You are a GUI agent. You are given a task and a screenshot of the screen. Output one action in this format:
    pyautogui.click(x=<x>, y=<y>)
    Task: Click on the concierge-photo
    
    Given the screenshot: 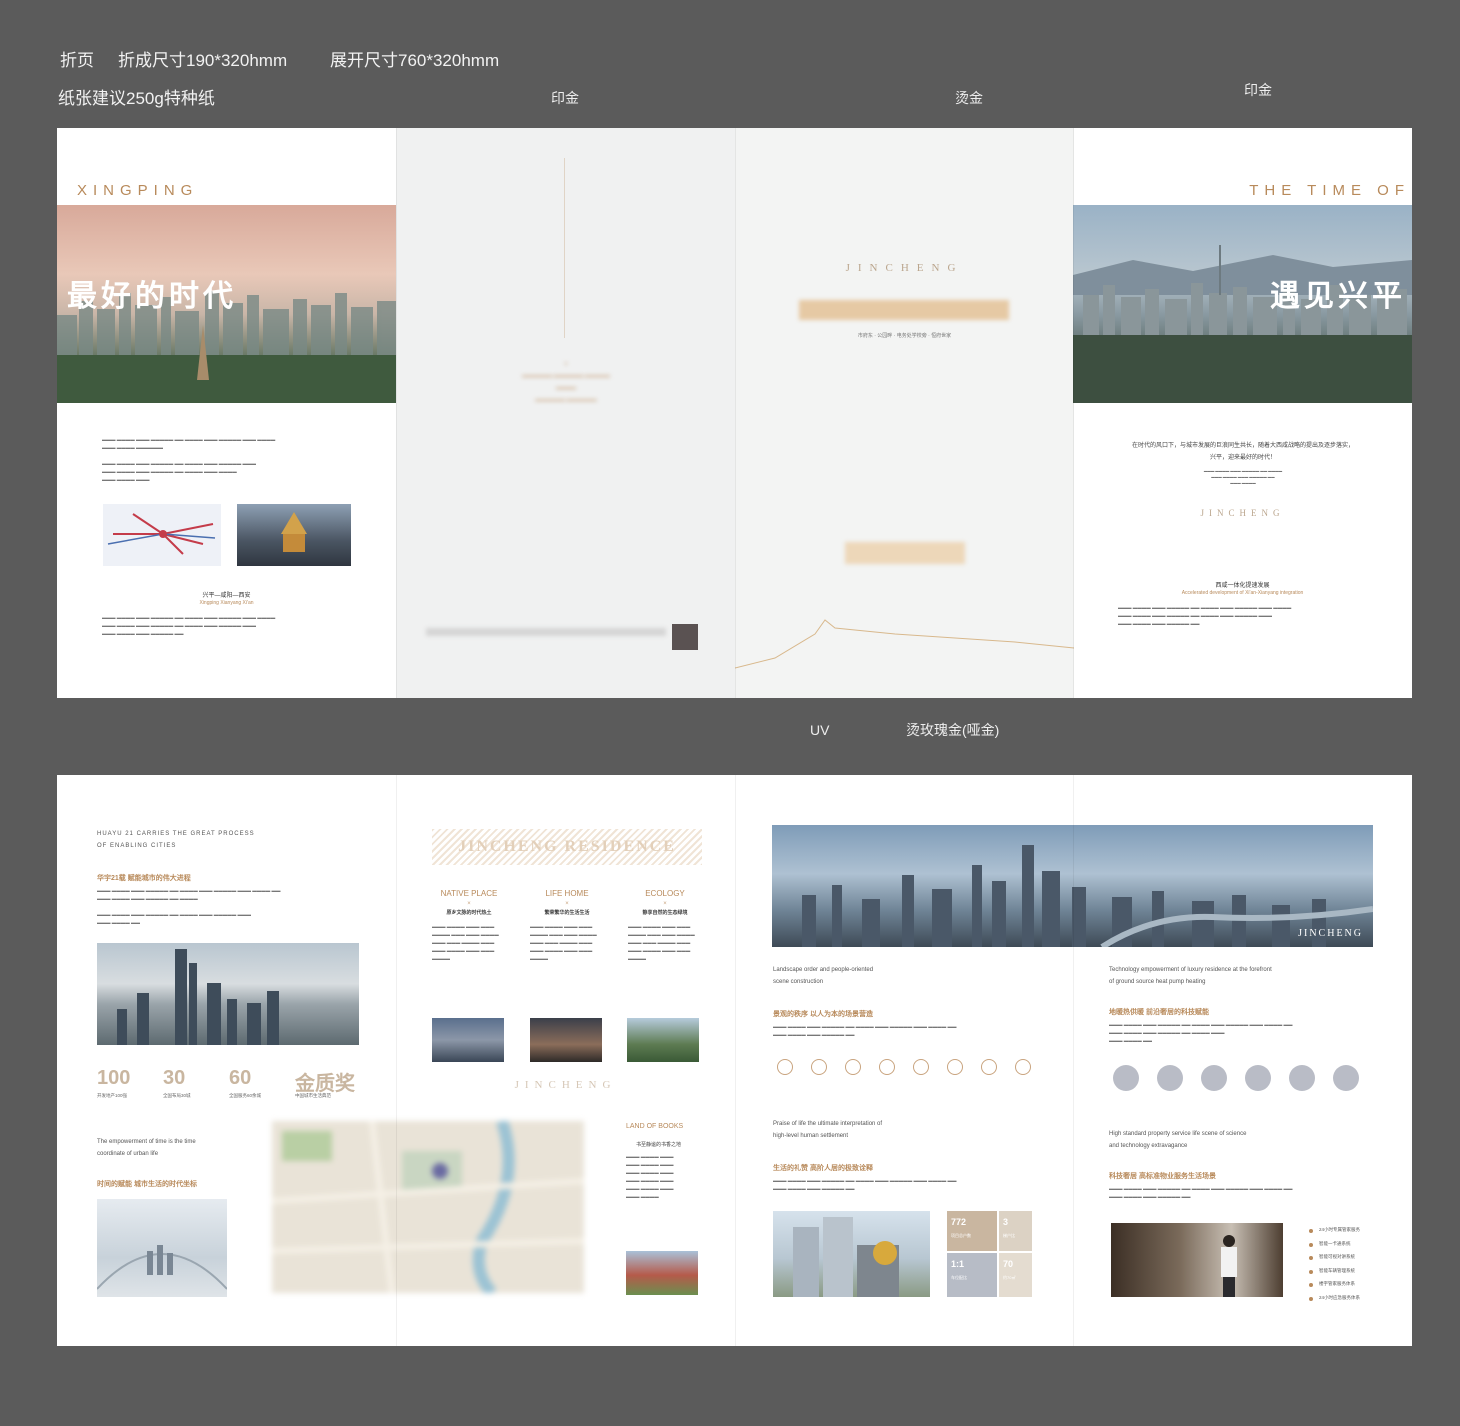 What is the action you would take?
    pyautogui.click(x=1197, y=1260)
    